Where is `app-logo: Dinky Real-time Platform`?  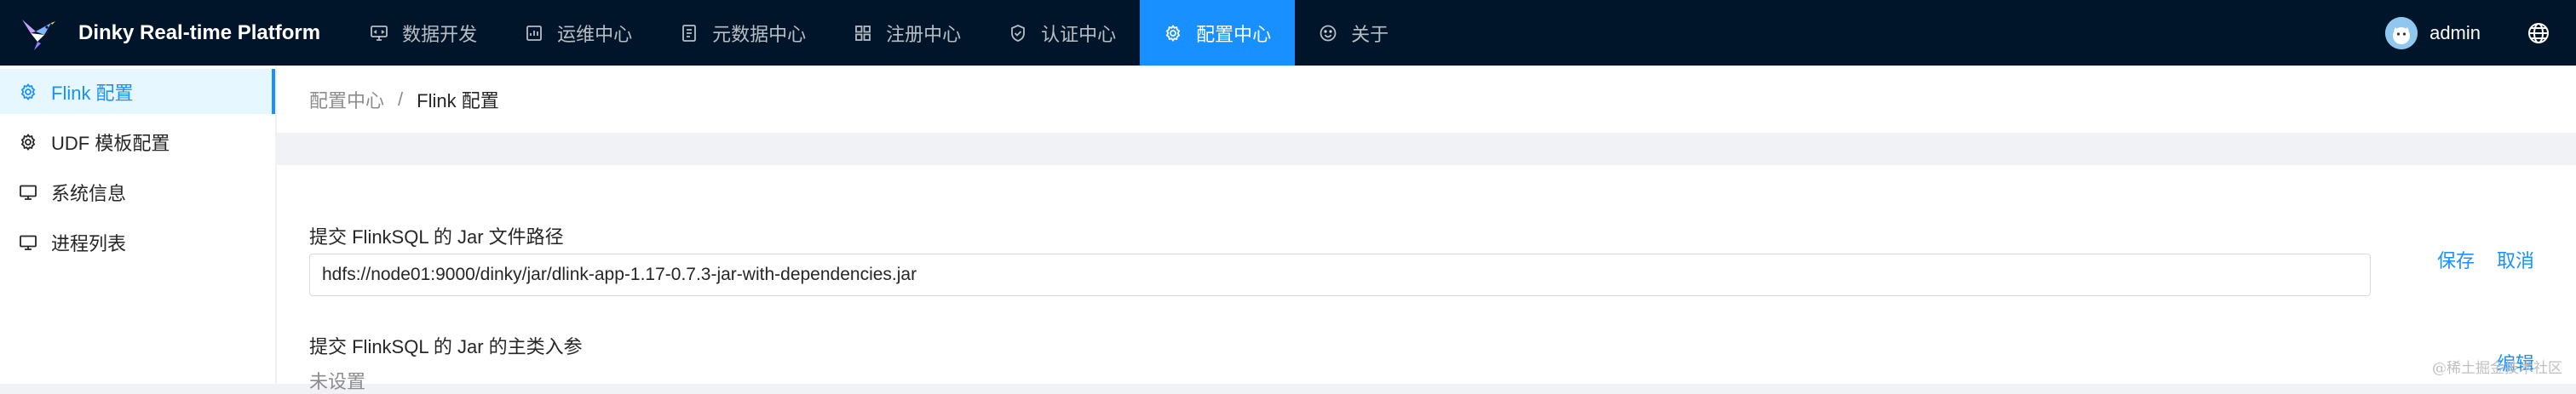
app-logo: Dinky Real-time Platform is located at coordinates (170, 33).